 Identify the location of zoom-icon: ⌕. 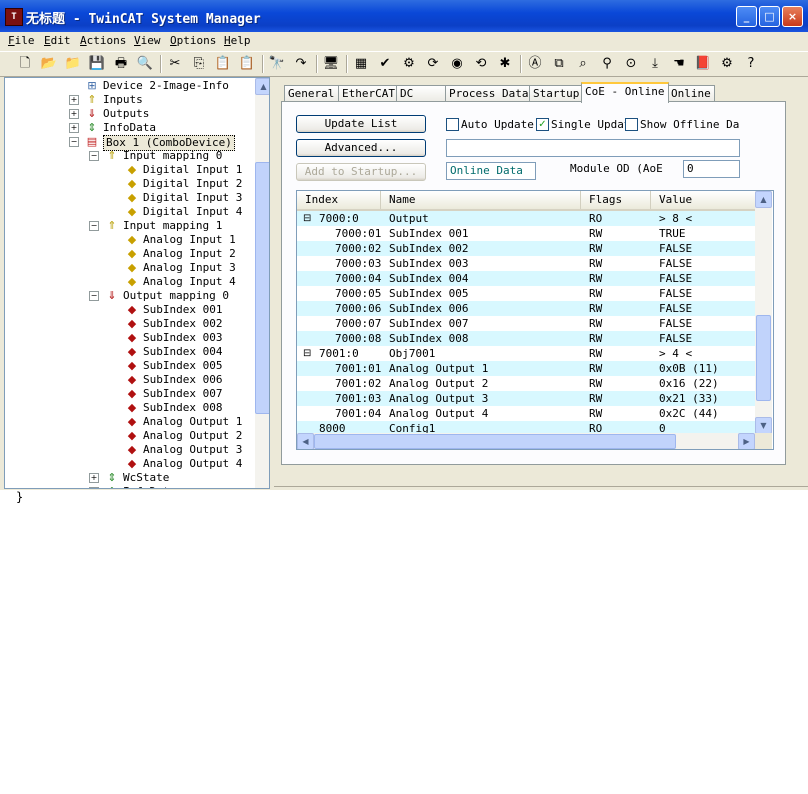
(583, 64).